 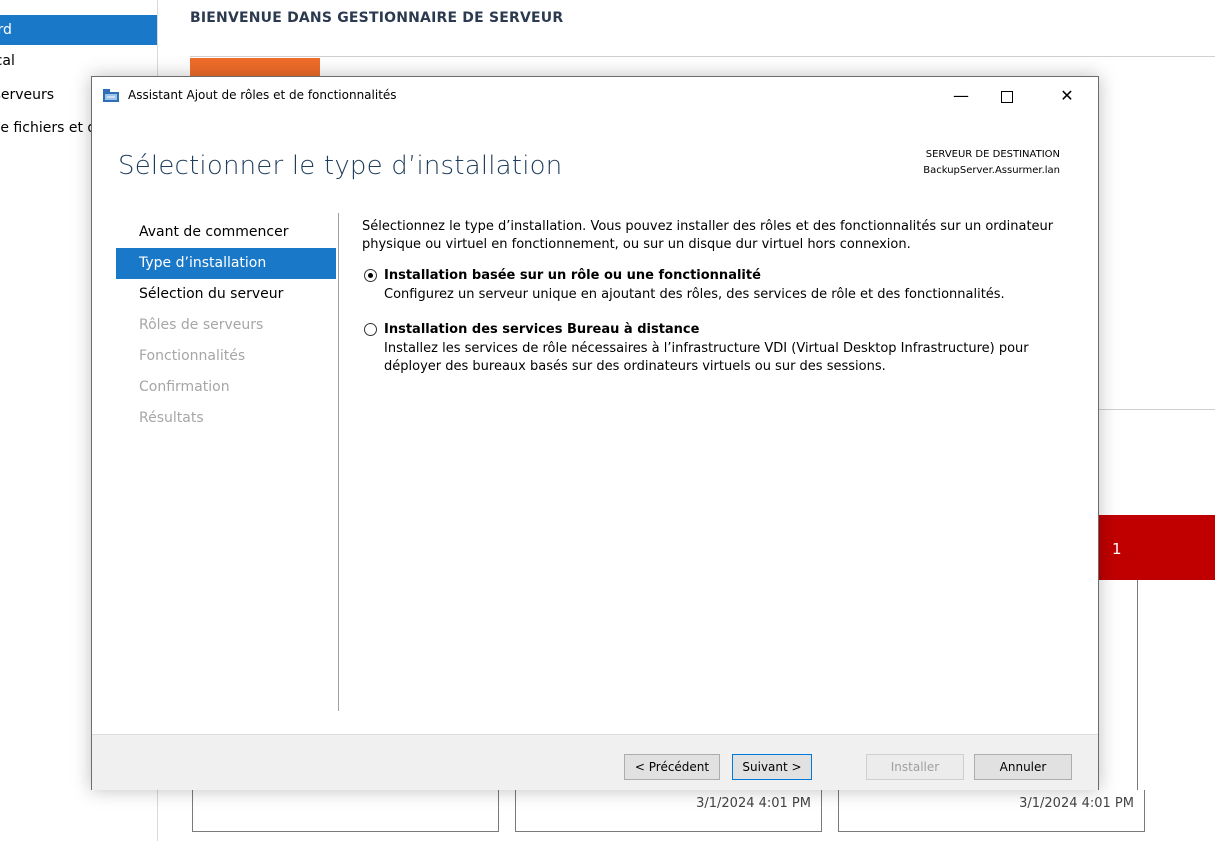 I want to click on cancel-button: Annuler, so click(x=1023, y=767).